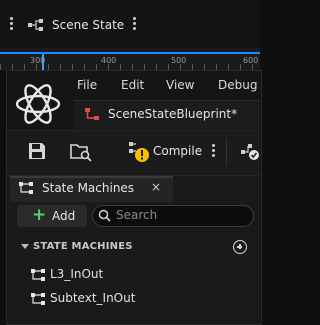 The height and width of the screenshot is (325, 320). I want to click on compile-options-icon, so click(214, 152).